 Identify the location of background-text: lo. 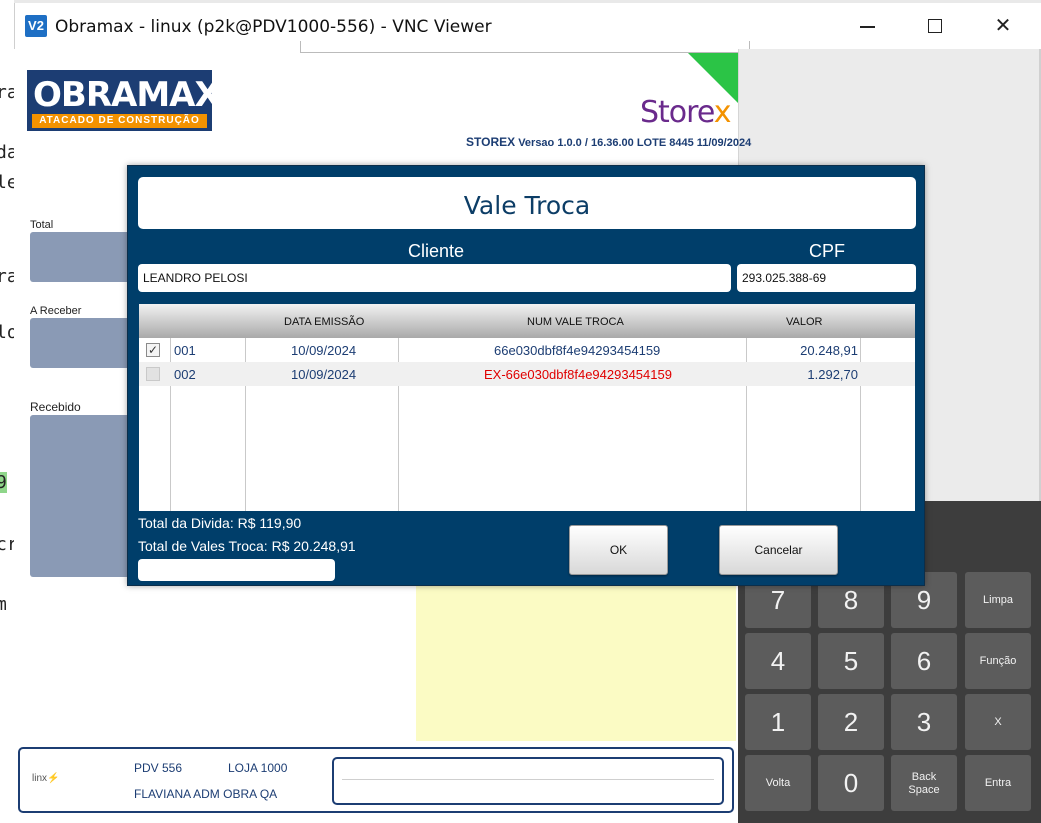
(7, 332).